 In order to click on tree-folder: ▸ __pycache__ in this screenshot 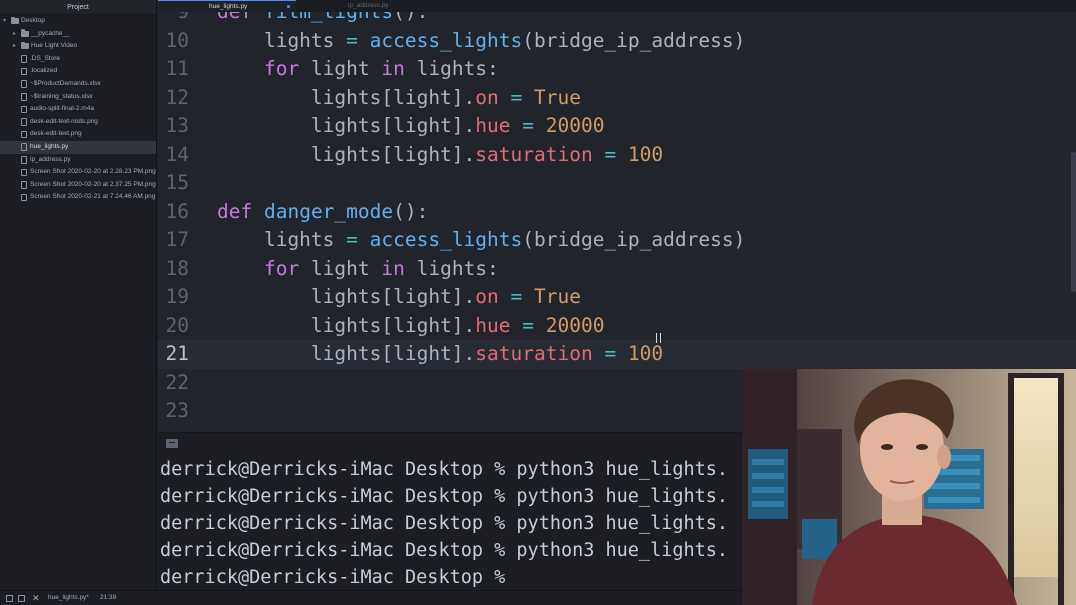, I will do `click(78, 34)`.